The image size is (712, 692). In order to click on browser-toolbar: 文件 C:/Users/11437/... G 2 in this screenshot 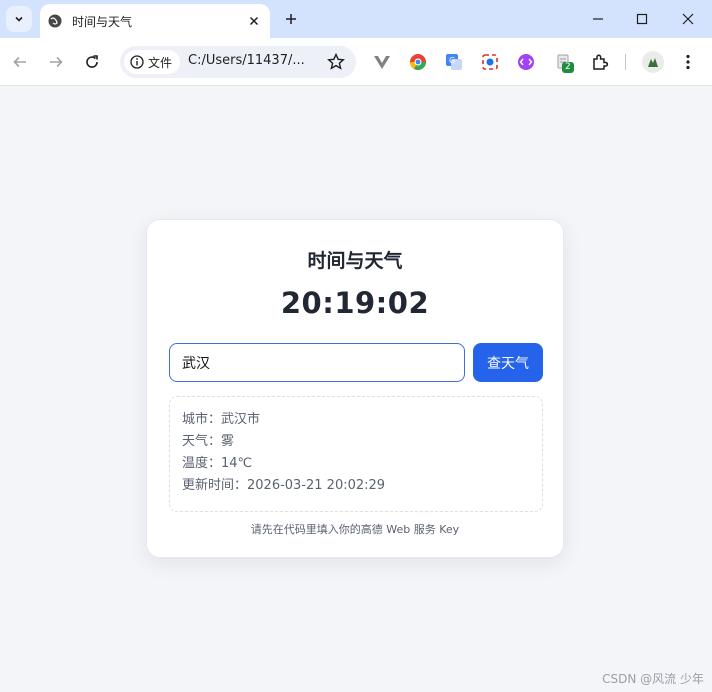, I will do `click(356, 62)`.